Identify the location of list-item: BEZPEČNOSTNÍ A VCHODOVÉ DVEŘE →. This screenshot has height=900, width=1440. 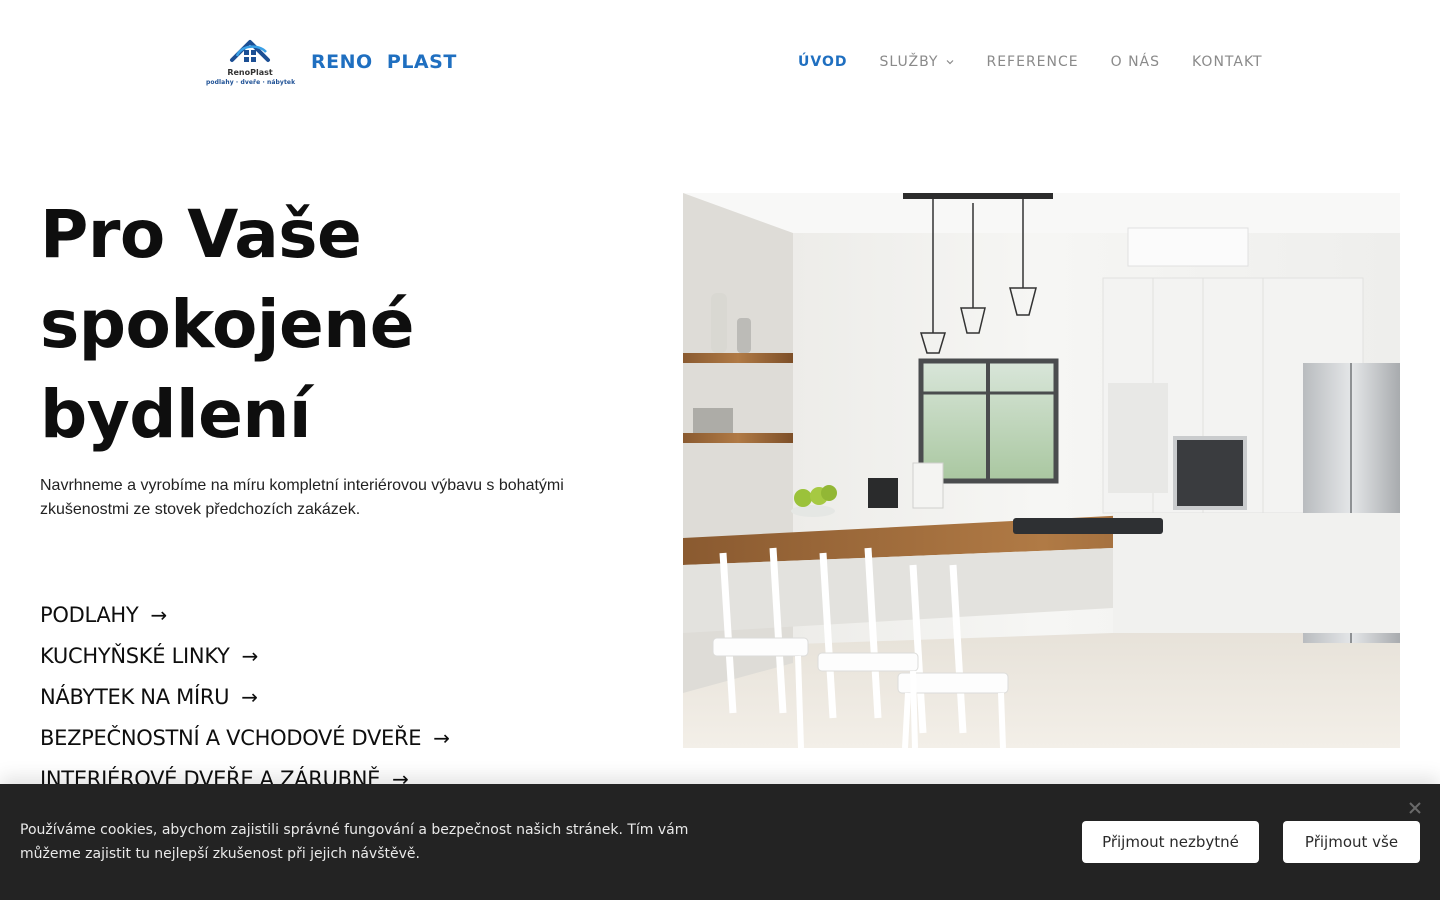
(245, 737).